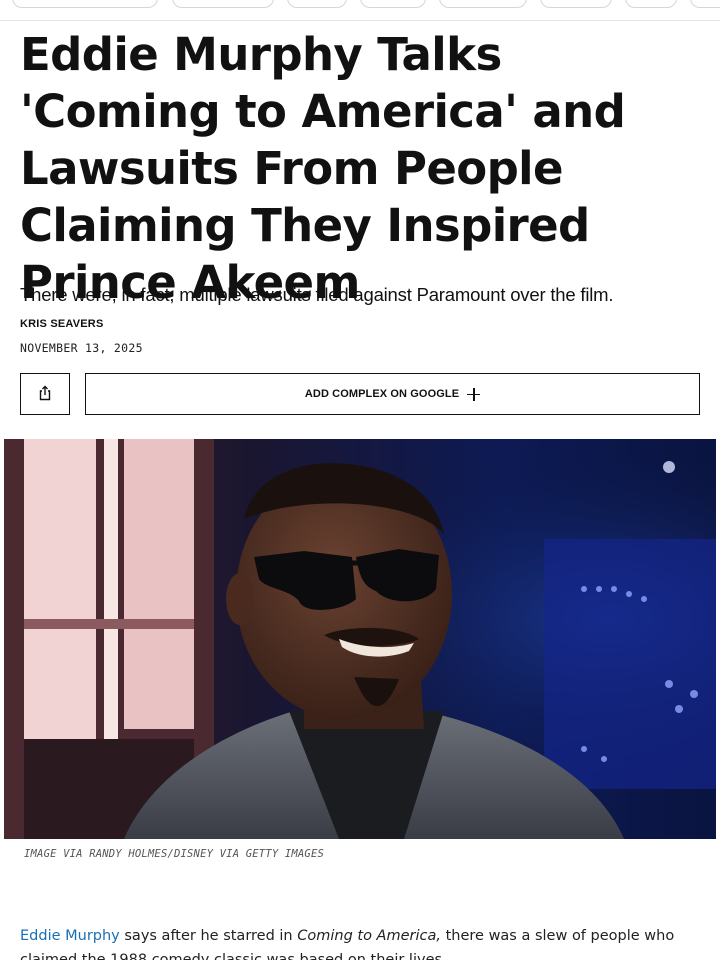 This screenshot has width=720, height=960. I want to click on eddie-murphy-link: Eddie Murphy, so click(70, 936).